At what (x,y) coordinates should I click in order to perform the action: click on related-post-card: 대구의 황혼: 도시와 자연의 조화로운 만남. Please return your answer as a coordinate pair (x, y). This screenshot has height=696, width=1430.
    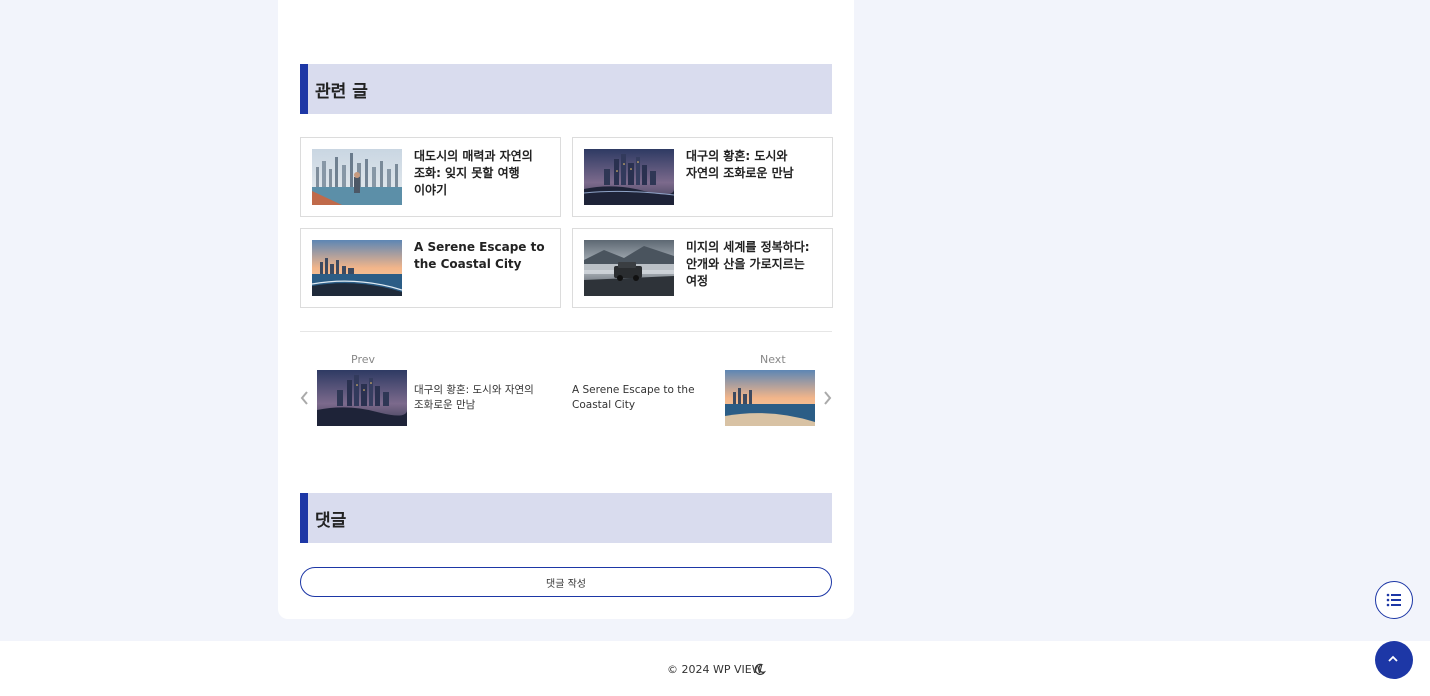
    Looking at the image, I should click on (702, 177).